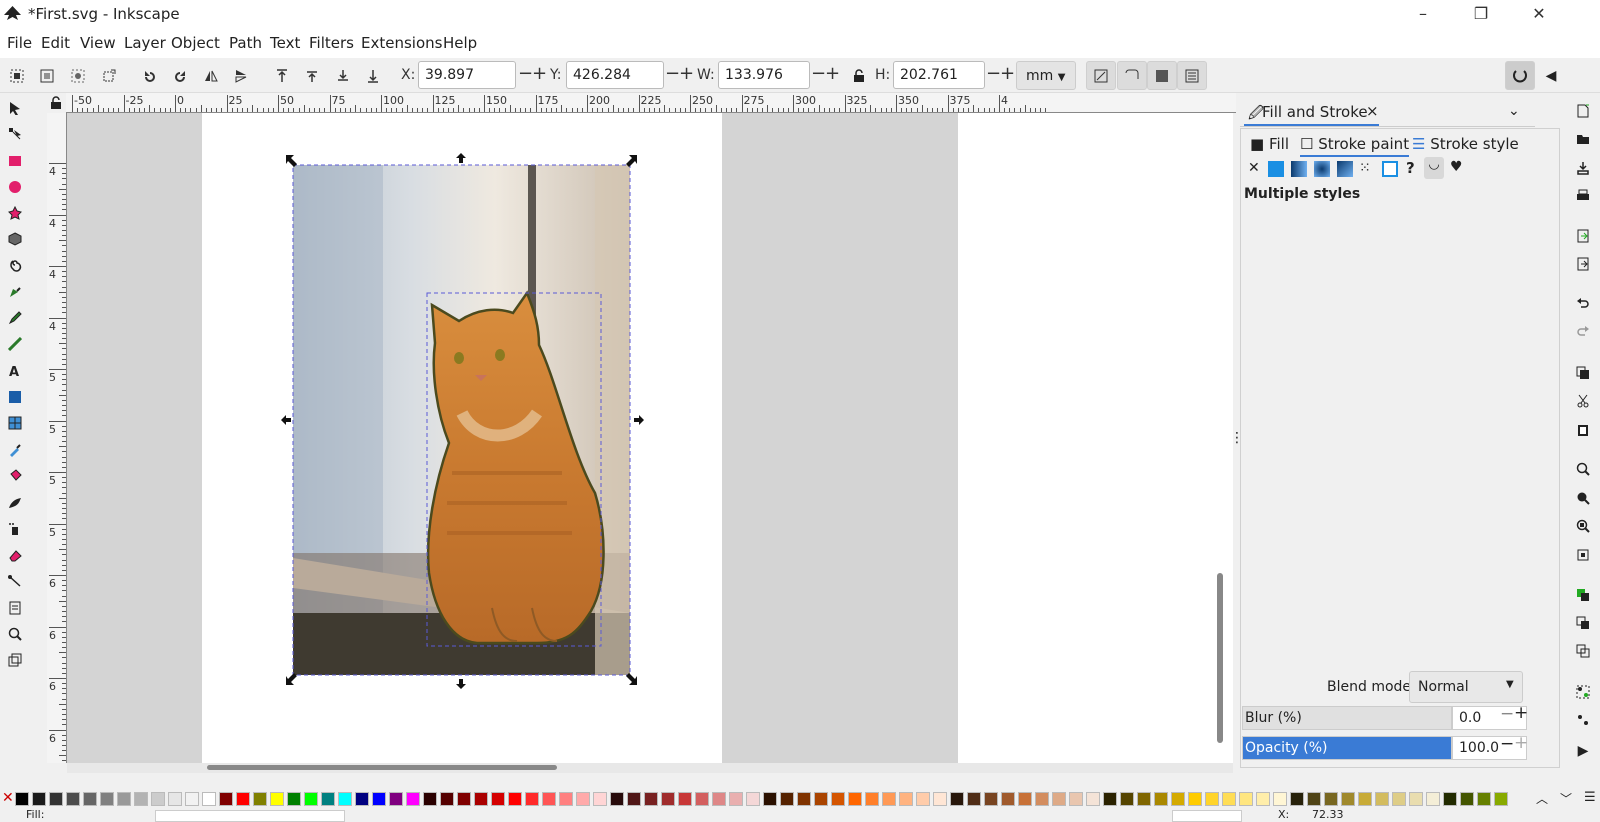 This screenshot has width=1600, height=822. I want to click on restore-button: ❐, so click(1481, 14).